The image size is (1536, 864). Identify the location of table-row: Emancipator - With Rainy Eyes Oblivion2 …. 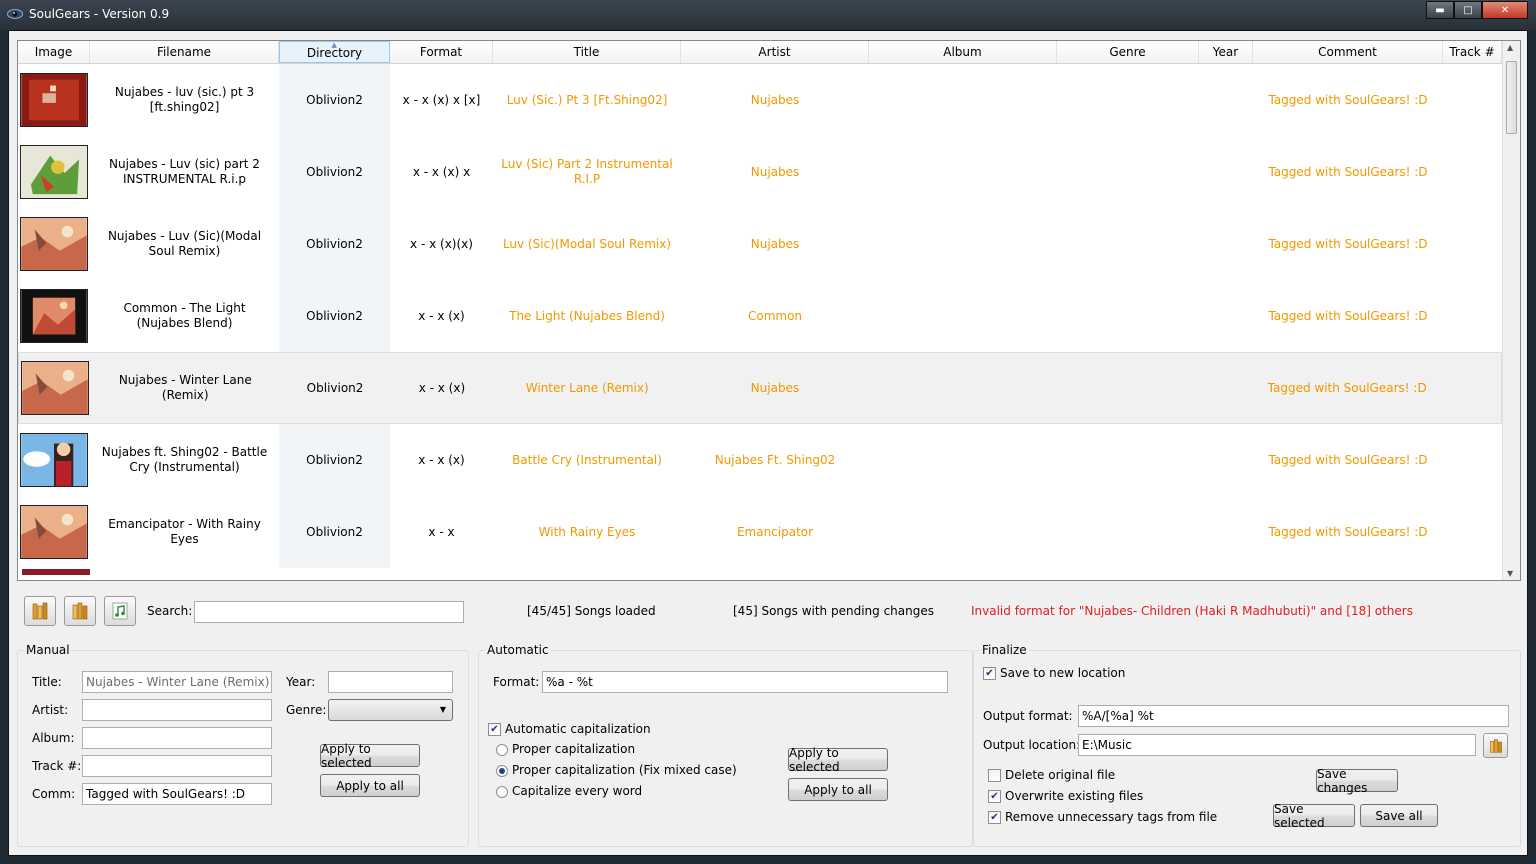
(760, 532).